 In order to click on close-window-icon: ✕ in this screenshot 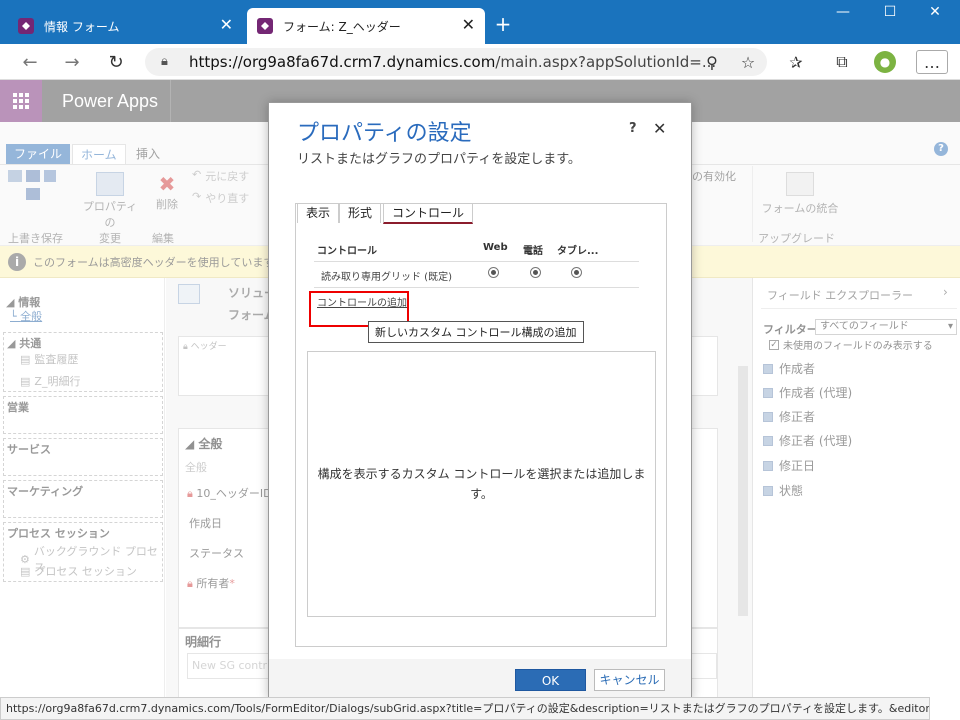, I will do `click(935, 12)`.